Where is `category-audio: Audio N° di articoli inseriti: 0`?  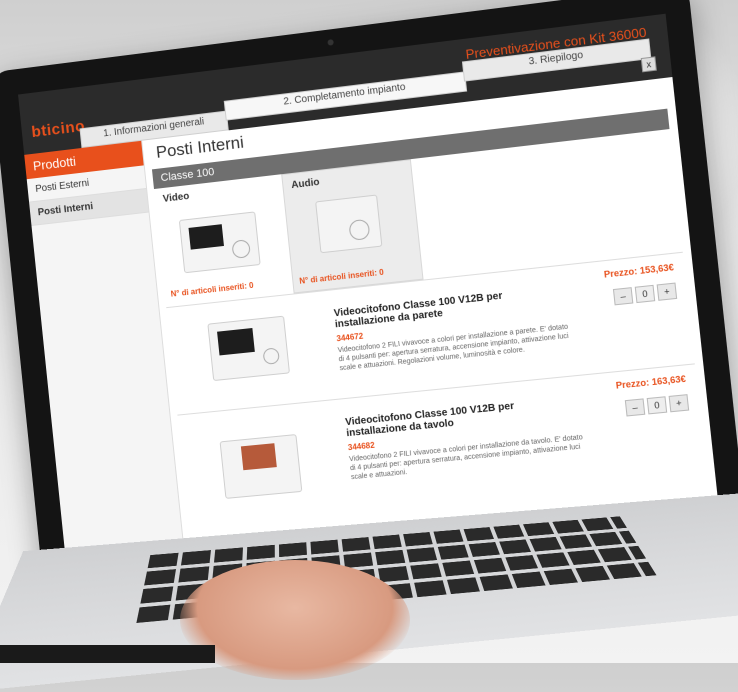 category-audio: Audio N° di articoli inseriti: 0 is located at coordinates (352, 226).